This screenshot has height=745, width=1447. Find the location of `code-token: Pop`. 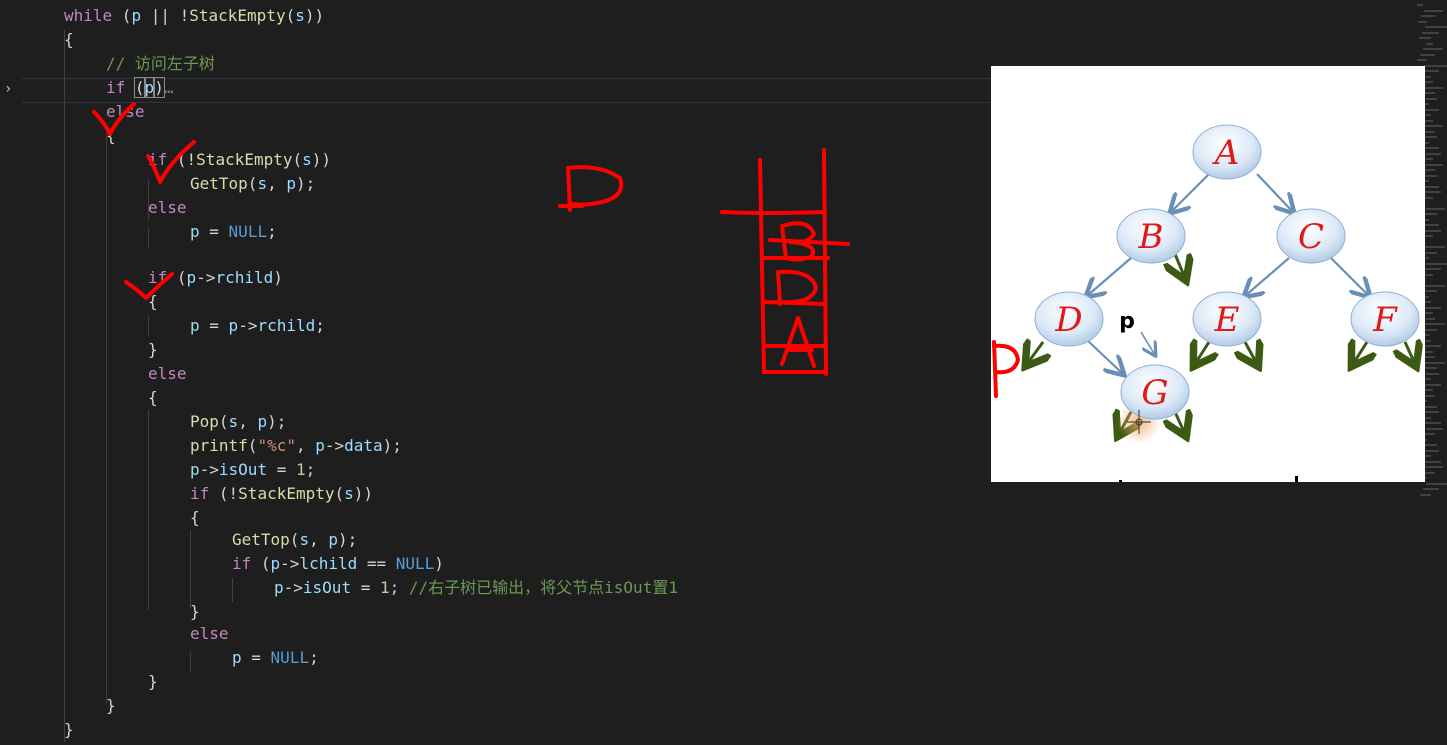

code-token: Pop is located at coordinates (204, 421).